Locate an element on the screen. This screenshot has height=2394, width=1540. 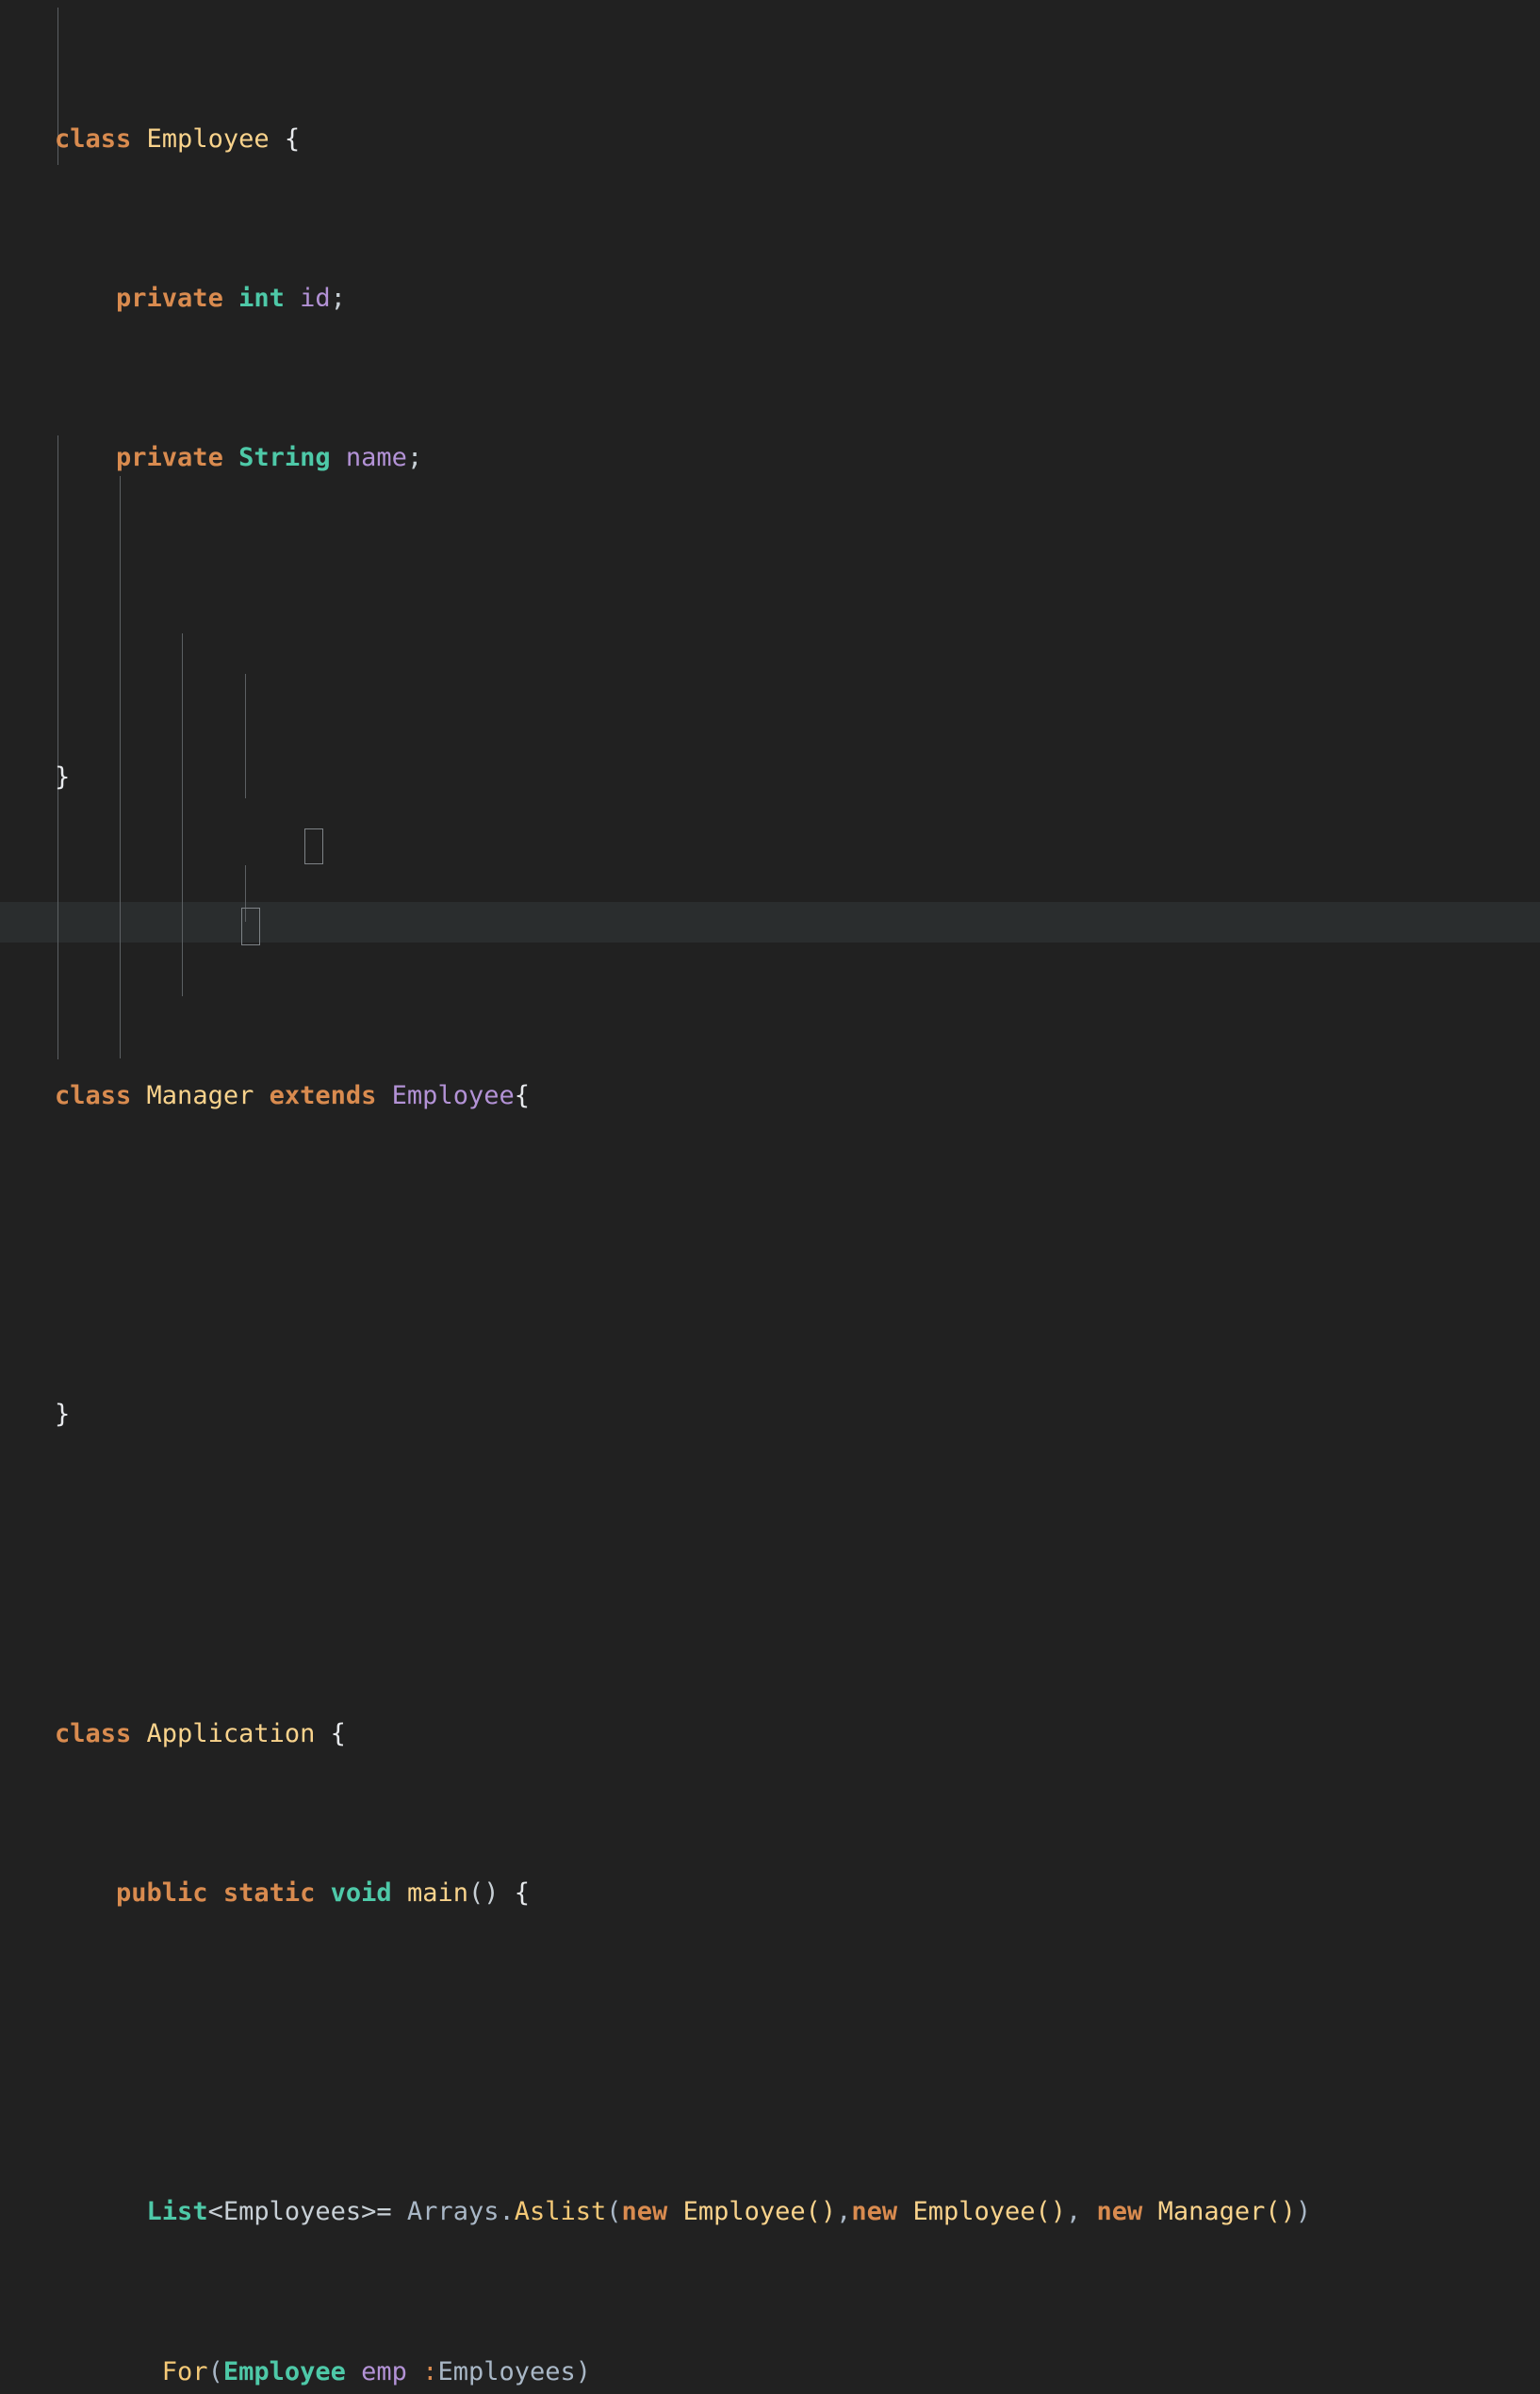
token-classname-employee: Employee is located at coordinates (208, 139).